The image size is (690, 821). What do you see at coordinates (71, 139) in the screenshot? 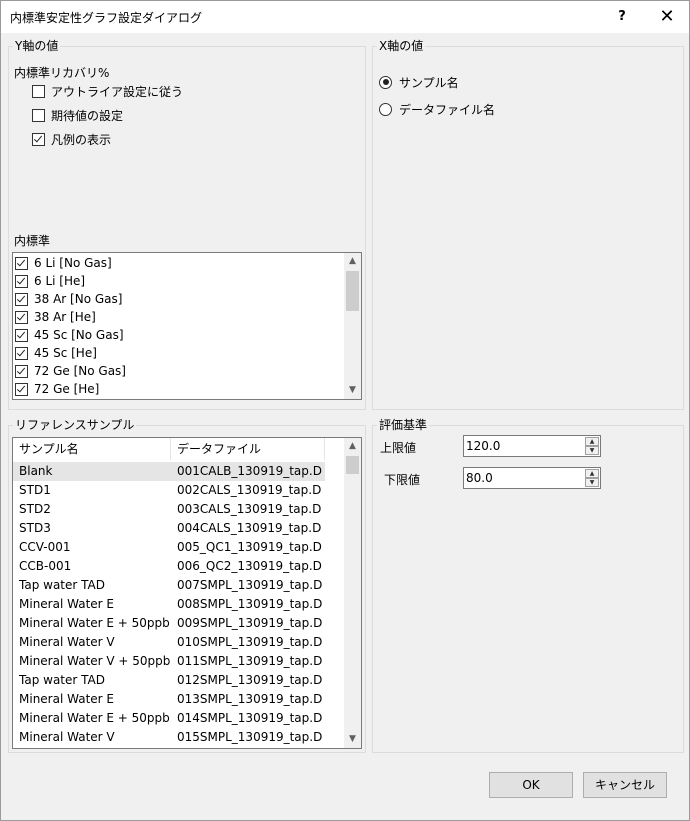
I see `y-option-2: 凡例の表示` at bounding box center [71, 139].